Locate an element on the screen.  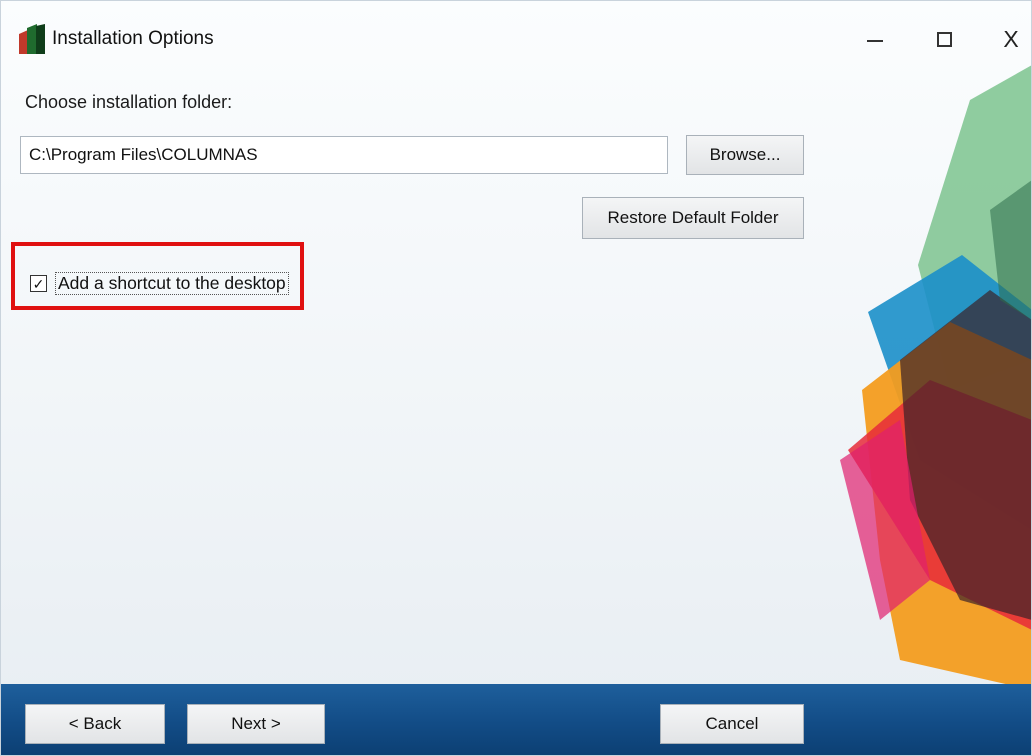
desktop-shortcut-checkbox: ✓ is located at coordinates (38, 283).